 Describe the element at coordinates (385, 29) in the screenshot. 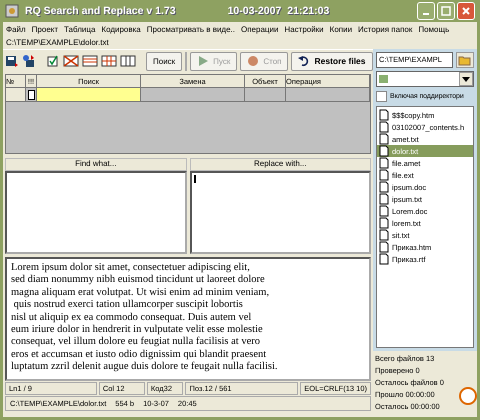

I see `menu-item: История папок` at that location.